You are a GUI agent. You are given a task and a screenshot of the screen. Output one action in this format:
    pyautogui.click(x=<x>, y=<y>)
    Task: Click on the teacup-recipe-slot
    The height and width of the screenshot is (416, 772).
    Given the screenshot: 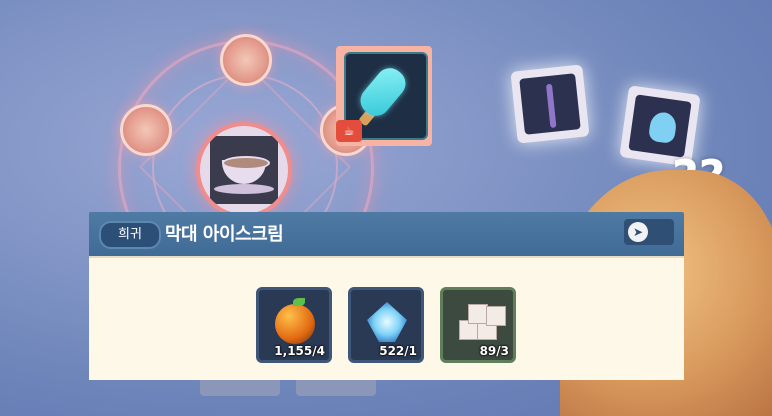 What is the action you would take?
    pyautogui.click(x=244, y=170)
    